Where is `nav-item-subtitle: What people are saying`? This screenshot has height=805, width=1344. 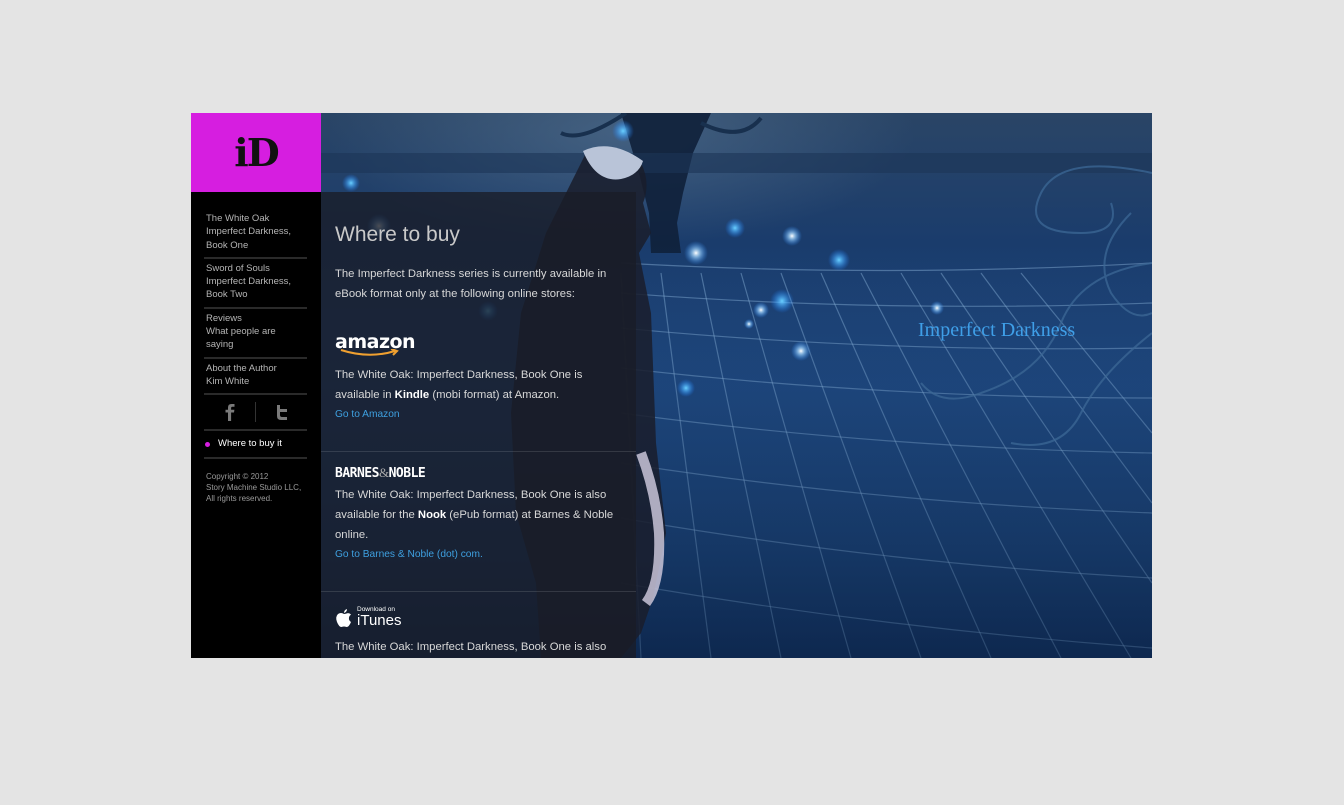 nav-item-subtitle: What people are saying is located at coordinates (241, 338).